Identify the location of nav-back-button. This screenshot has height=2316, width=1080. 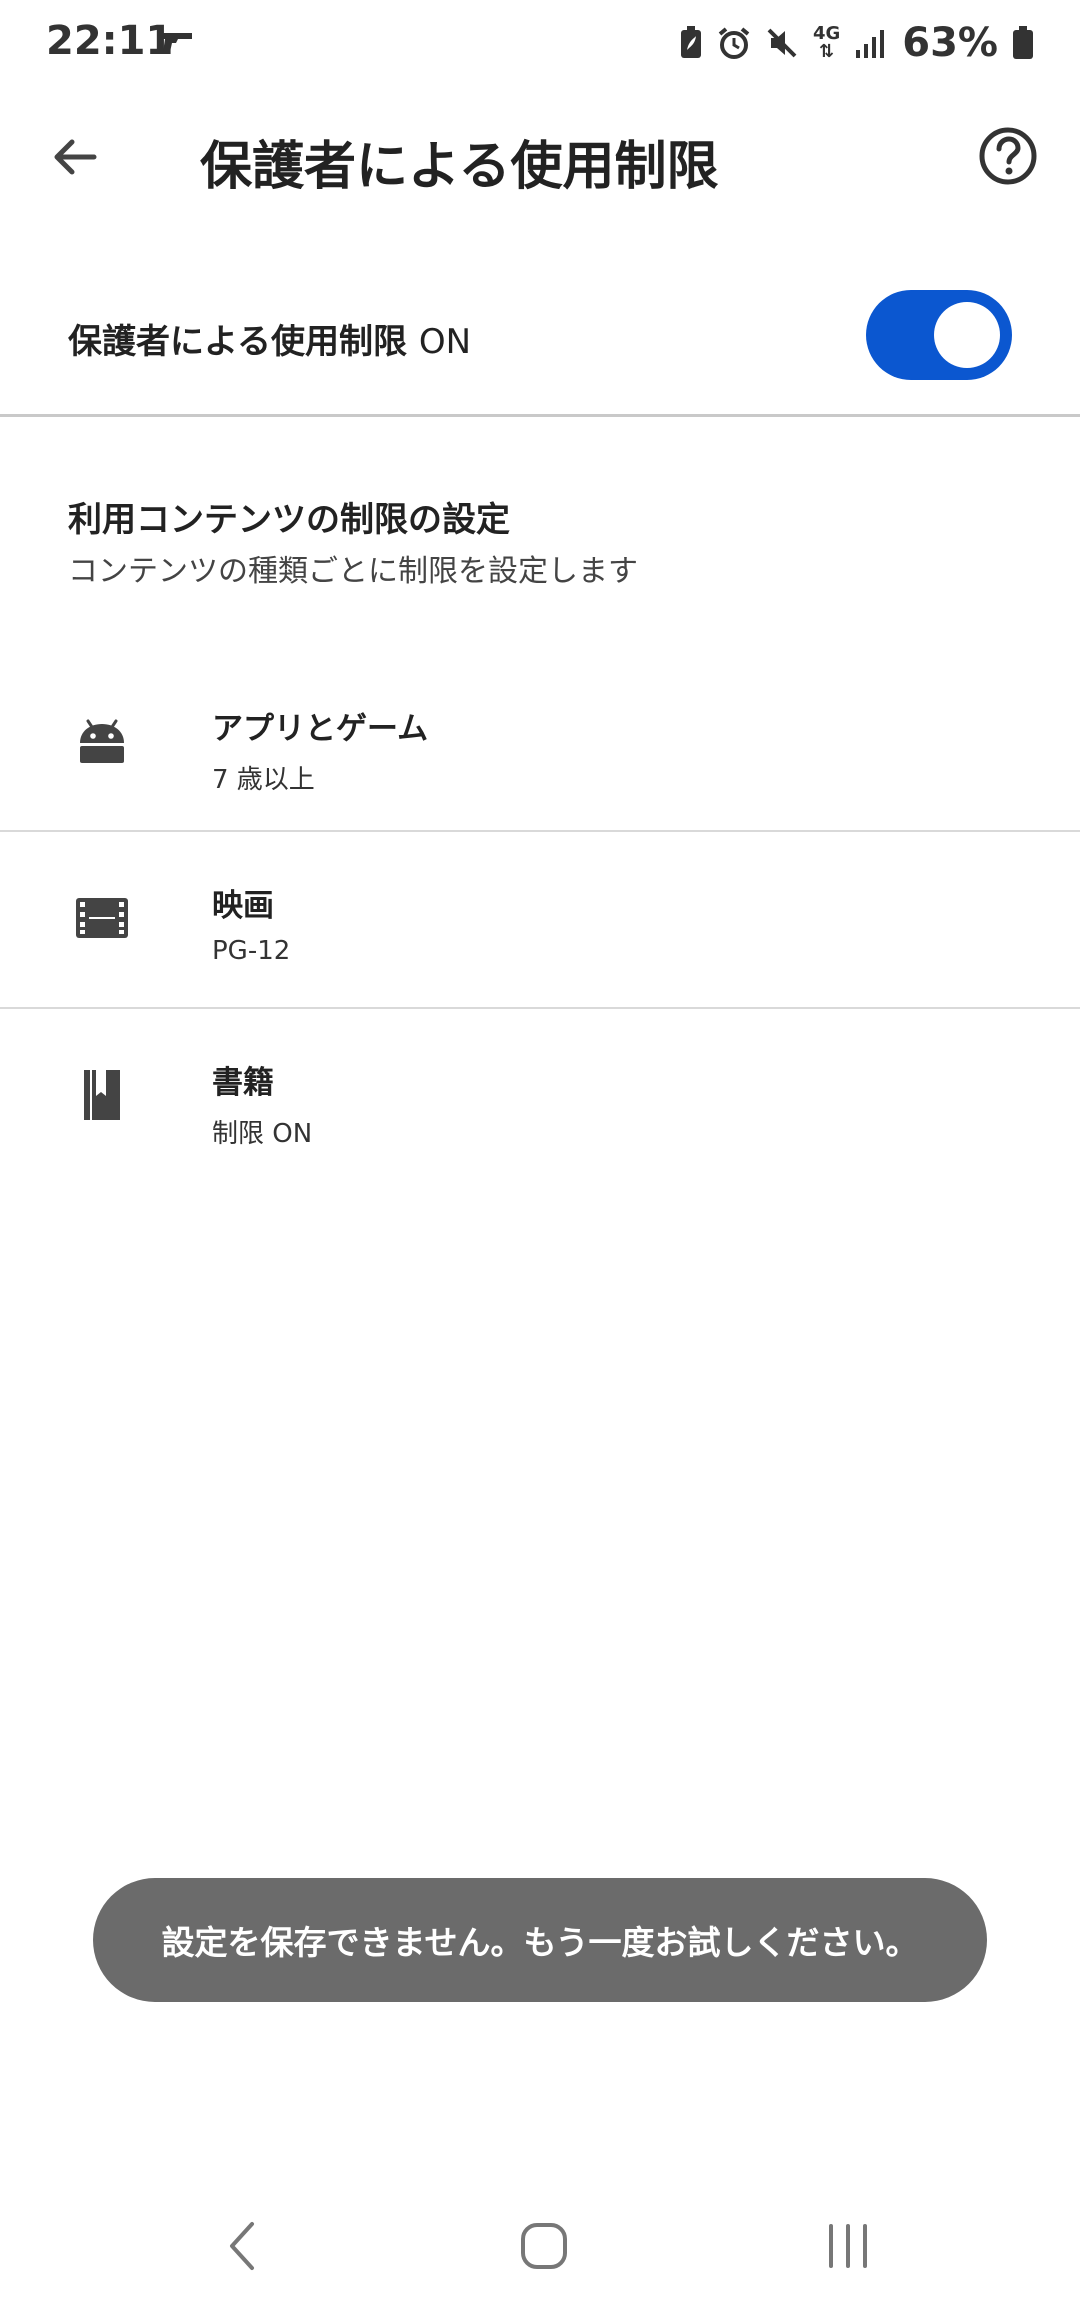
(242, 2246).